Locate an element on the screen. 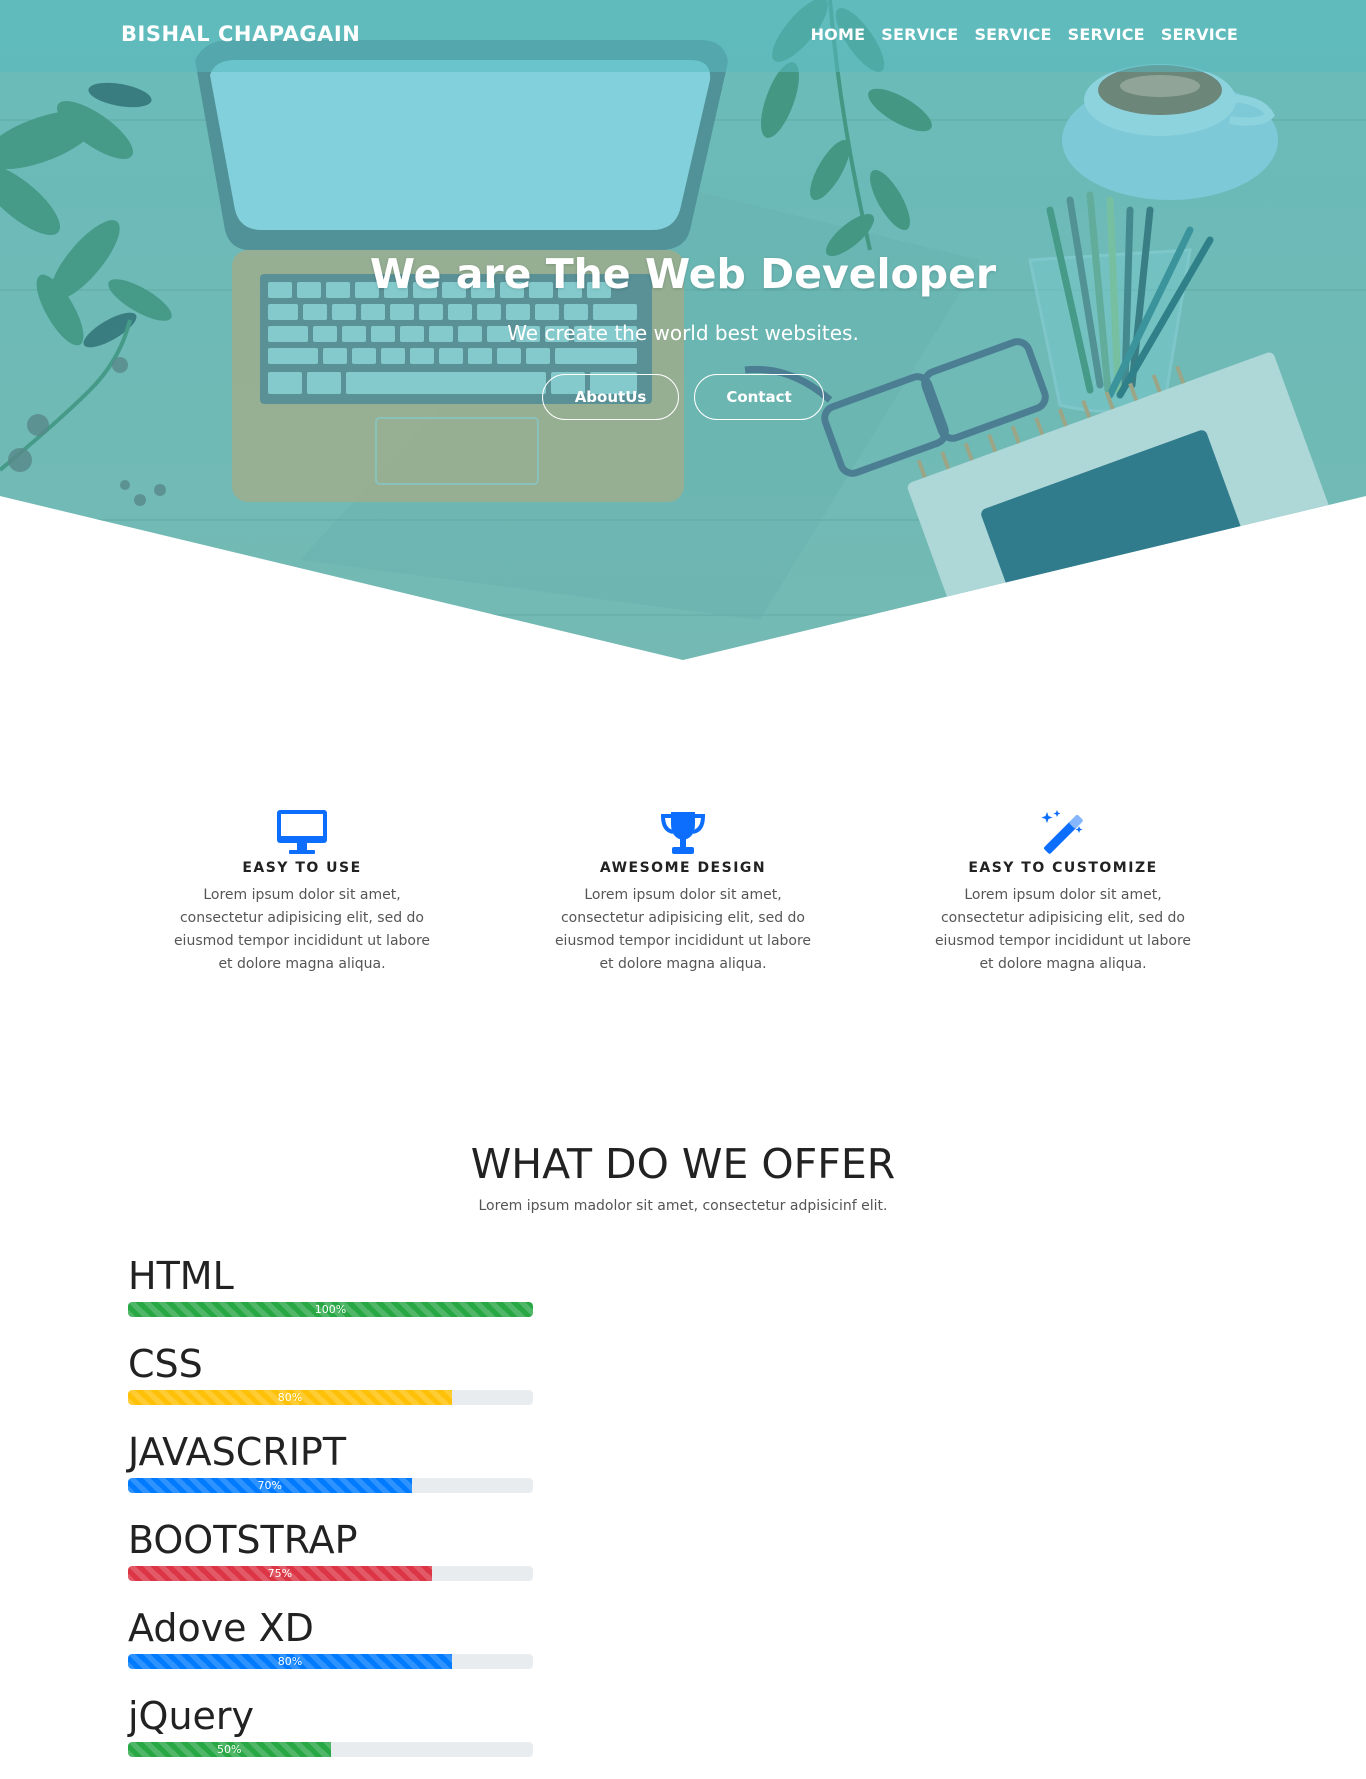 This screenshot has width=1366, height=1779. skill-name: JAVASCRIPT is located at coordinates (237, 1452).